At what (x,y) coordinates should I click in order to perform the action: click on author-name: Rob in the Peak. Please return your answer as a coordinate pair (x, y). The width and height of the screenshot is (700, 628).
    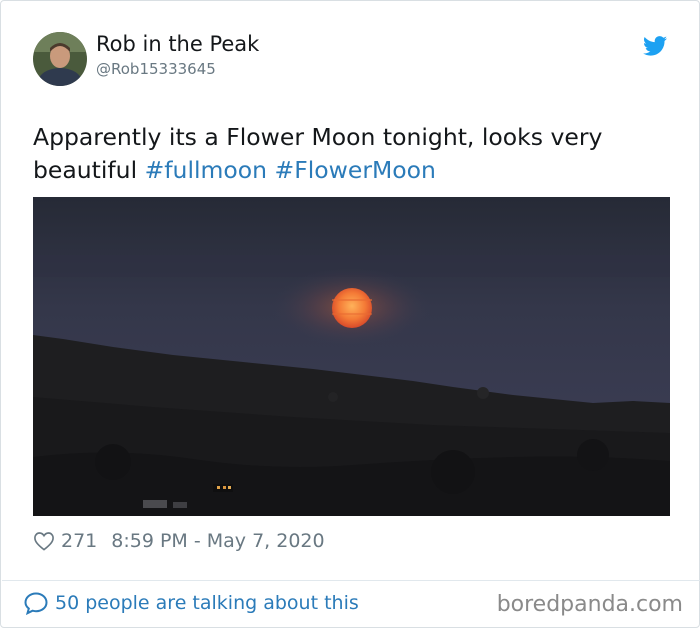
    Looking at the image, I should click on (177, 44).